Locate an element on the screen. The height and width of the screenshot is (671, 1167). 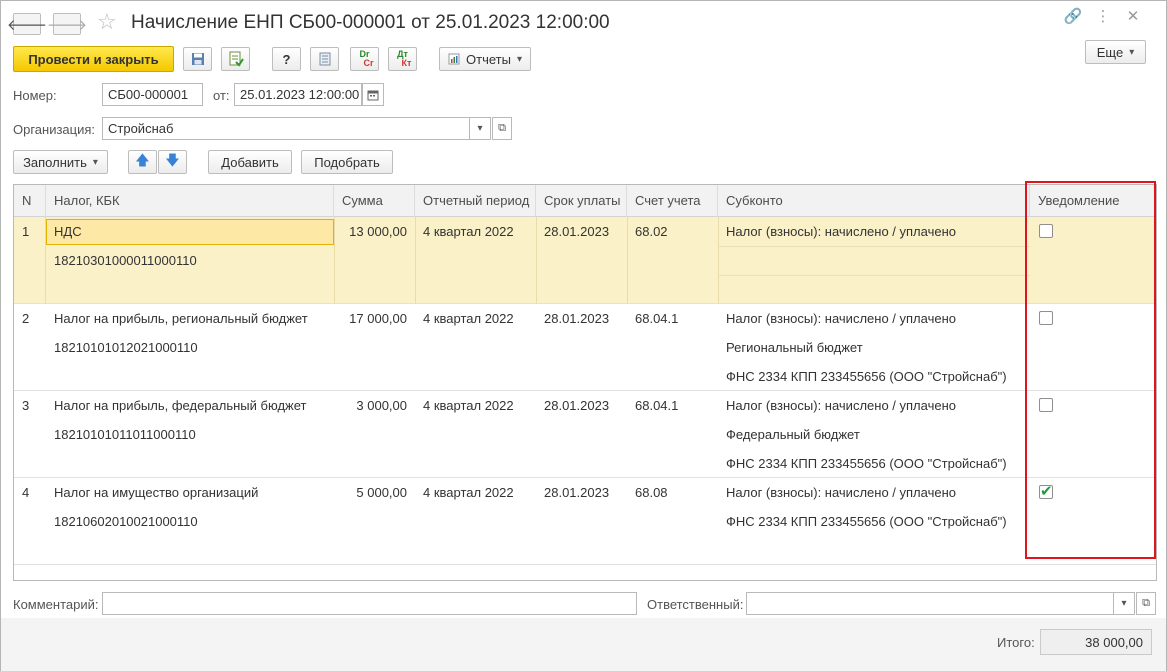
tax-account: 68.08 is located at coordinates (647, 492).